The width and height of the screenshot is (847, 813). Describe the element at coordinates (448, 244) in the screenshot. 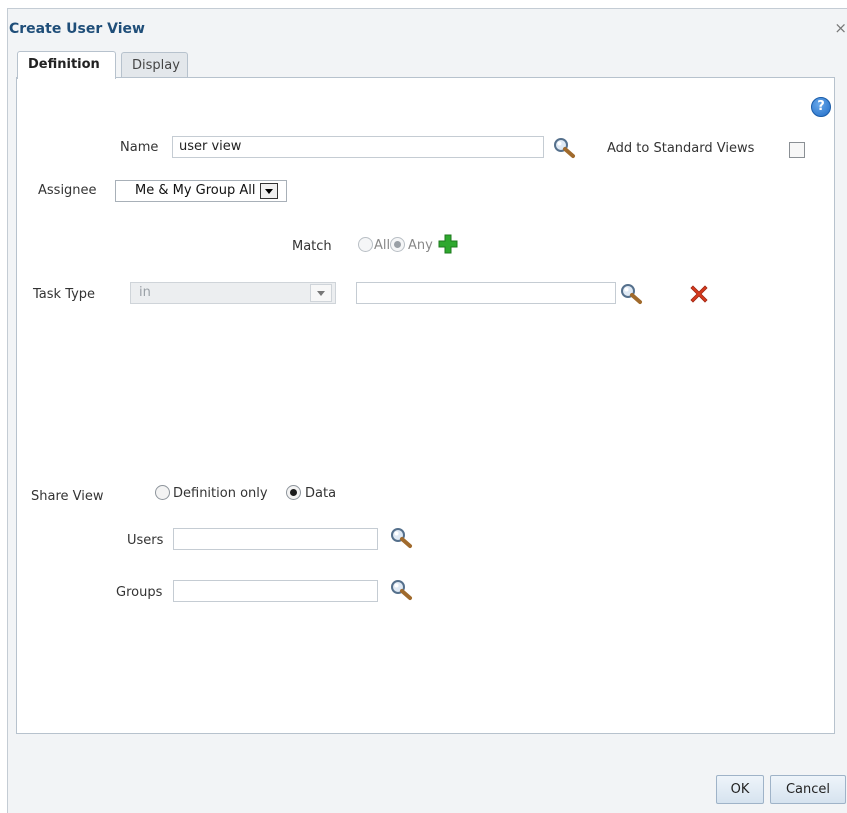

I see `add-condition-icon` at that location.